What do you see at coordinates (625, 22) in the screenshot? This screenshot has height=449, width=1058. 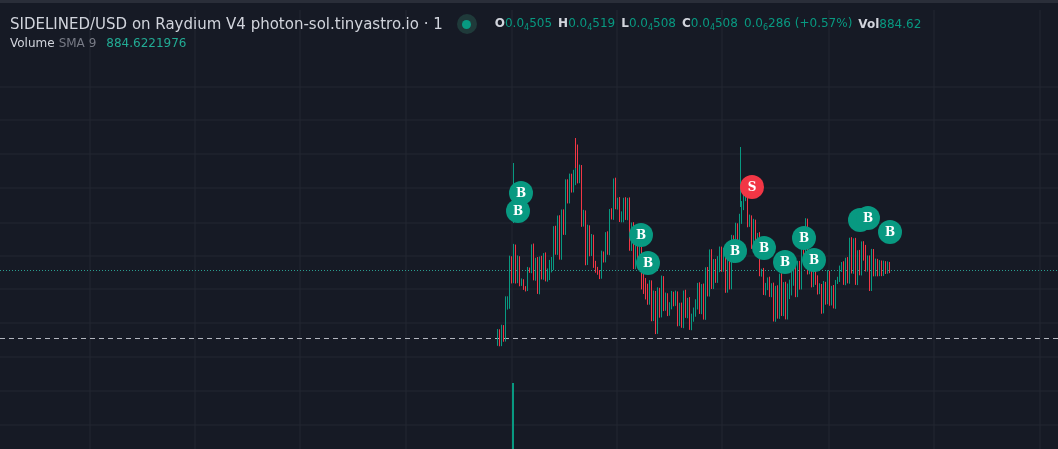 I see `ohlc-label: L` at bounding box center [625, 22].